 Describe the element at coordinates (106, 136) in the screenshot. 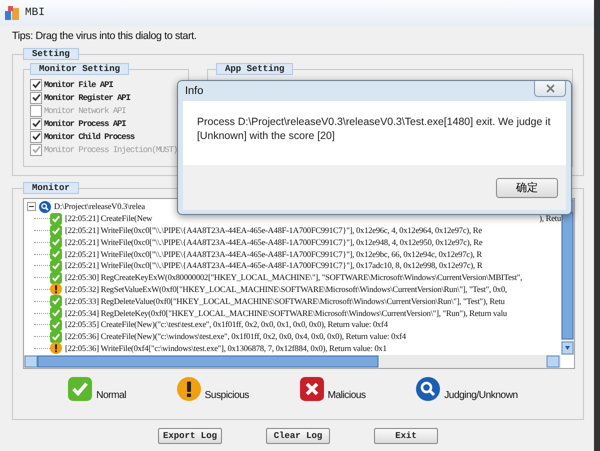

I see `checkbox-option: Monitor Child Process` at that location.